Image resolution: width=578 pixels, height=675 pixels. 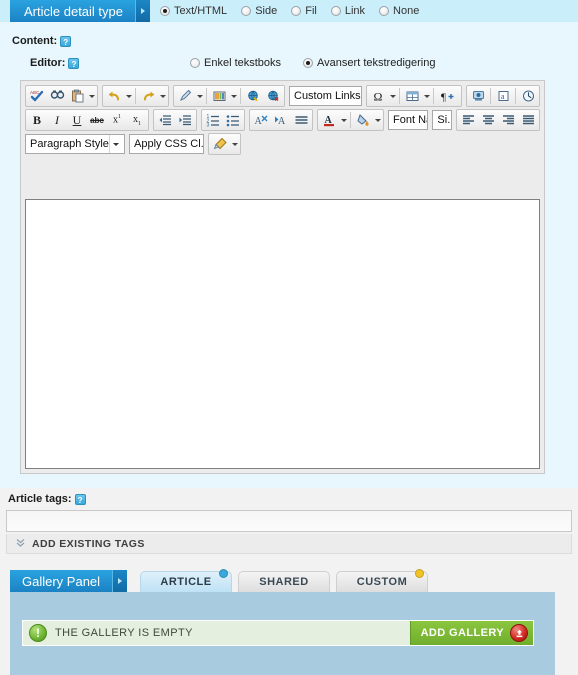 I want to click on radio-option-fil: Fil, so click(x=304, y=11).